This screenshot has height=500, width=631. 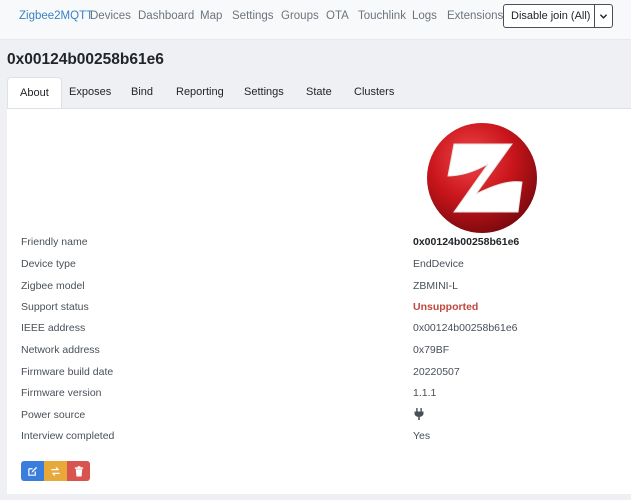 What do you see at coordinates (55, 307) in the screenshot?
I see `support-status-label: Support status` at bounding box center [55, 307].